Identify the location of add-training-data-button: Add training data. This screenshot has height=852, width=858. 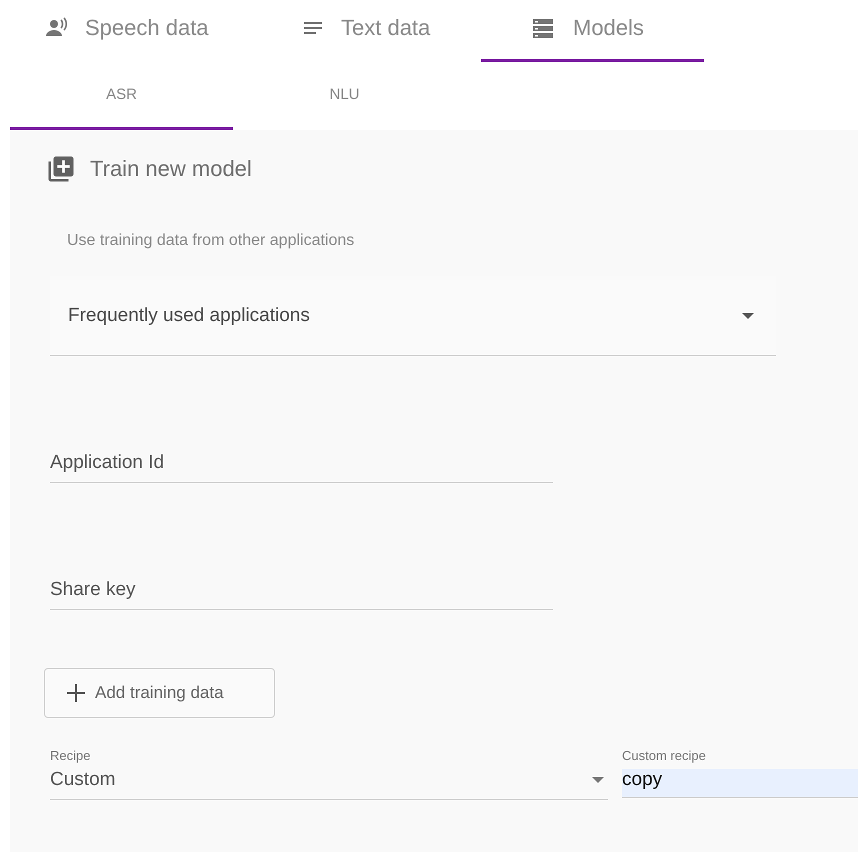
(159, 693).